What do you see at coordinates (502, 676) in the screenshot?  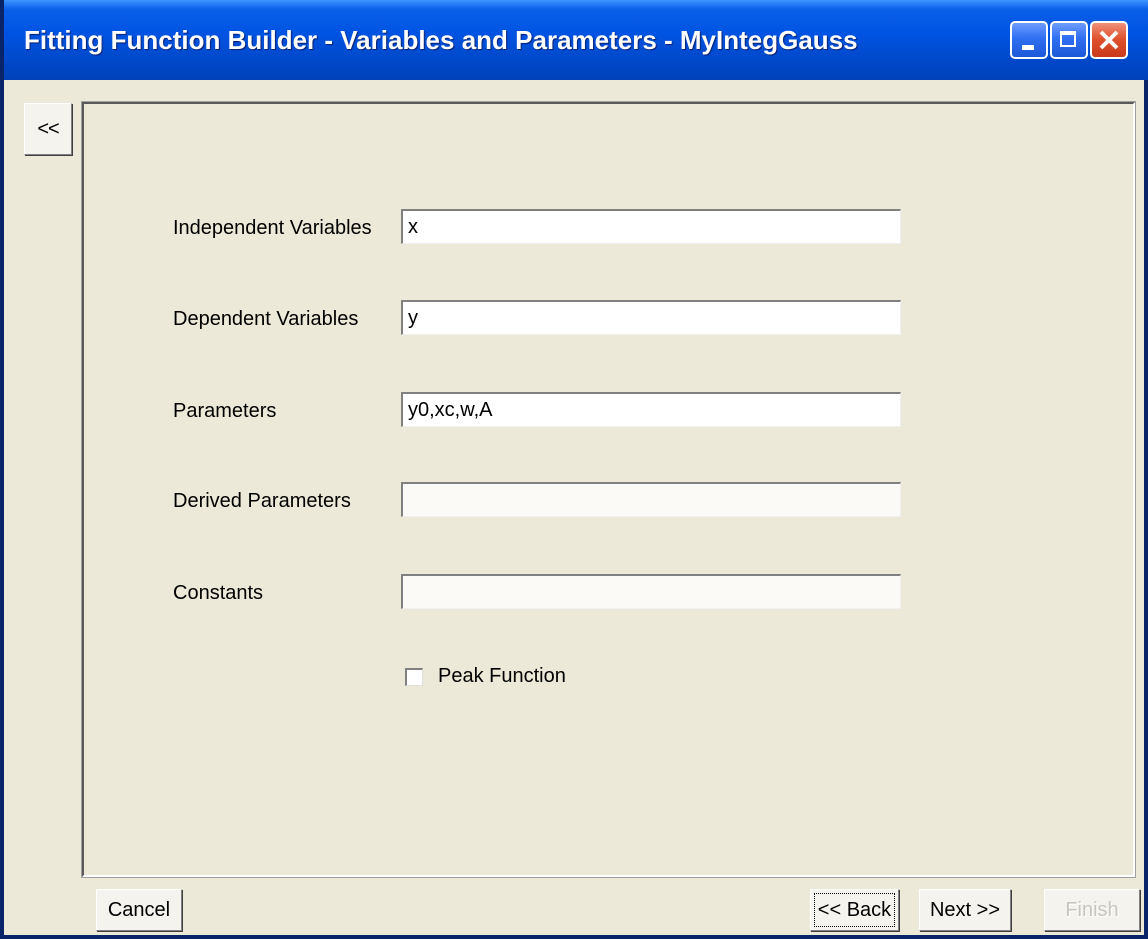 I see `peak-function-label: Peak Function` at bounding box center [502, 676].